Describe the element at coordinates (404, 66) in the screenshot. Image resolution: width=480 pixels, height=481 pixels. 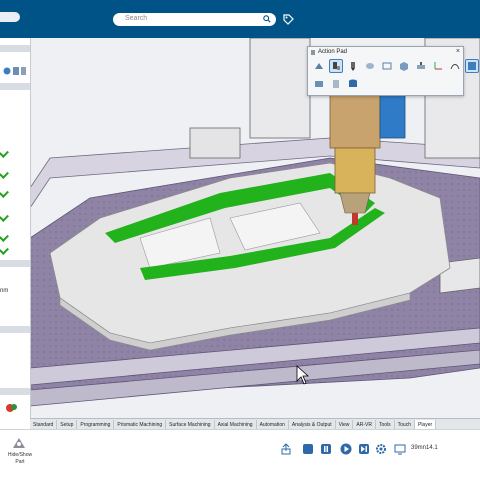
I see `stock-icon` at that location.